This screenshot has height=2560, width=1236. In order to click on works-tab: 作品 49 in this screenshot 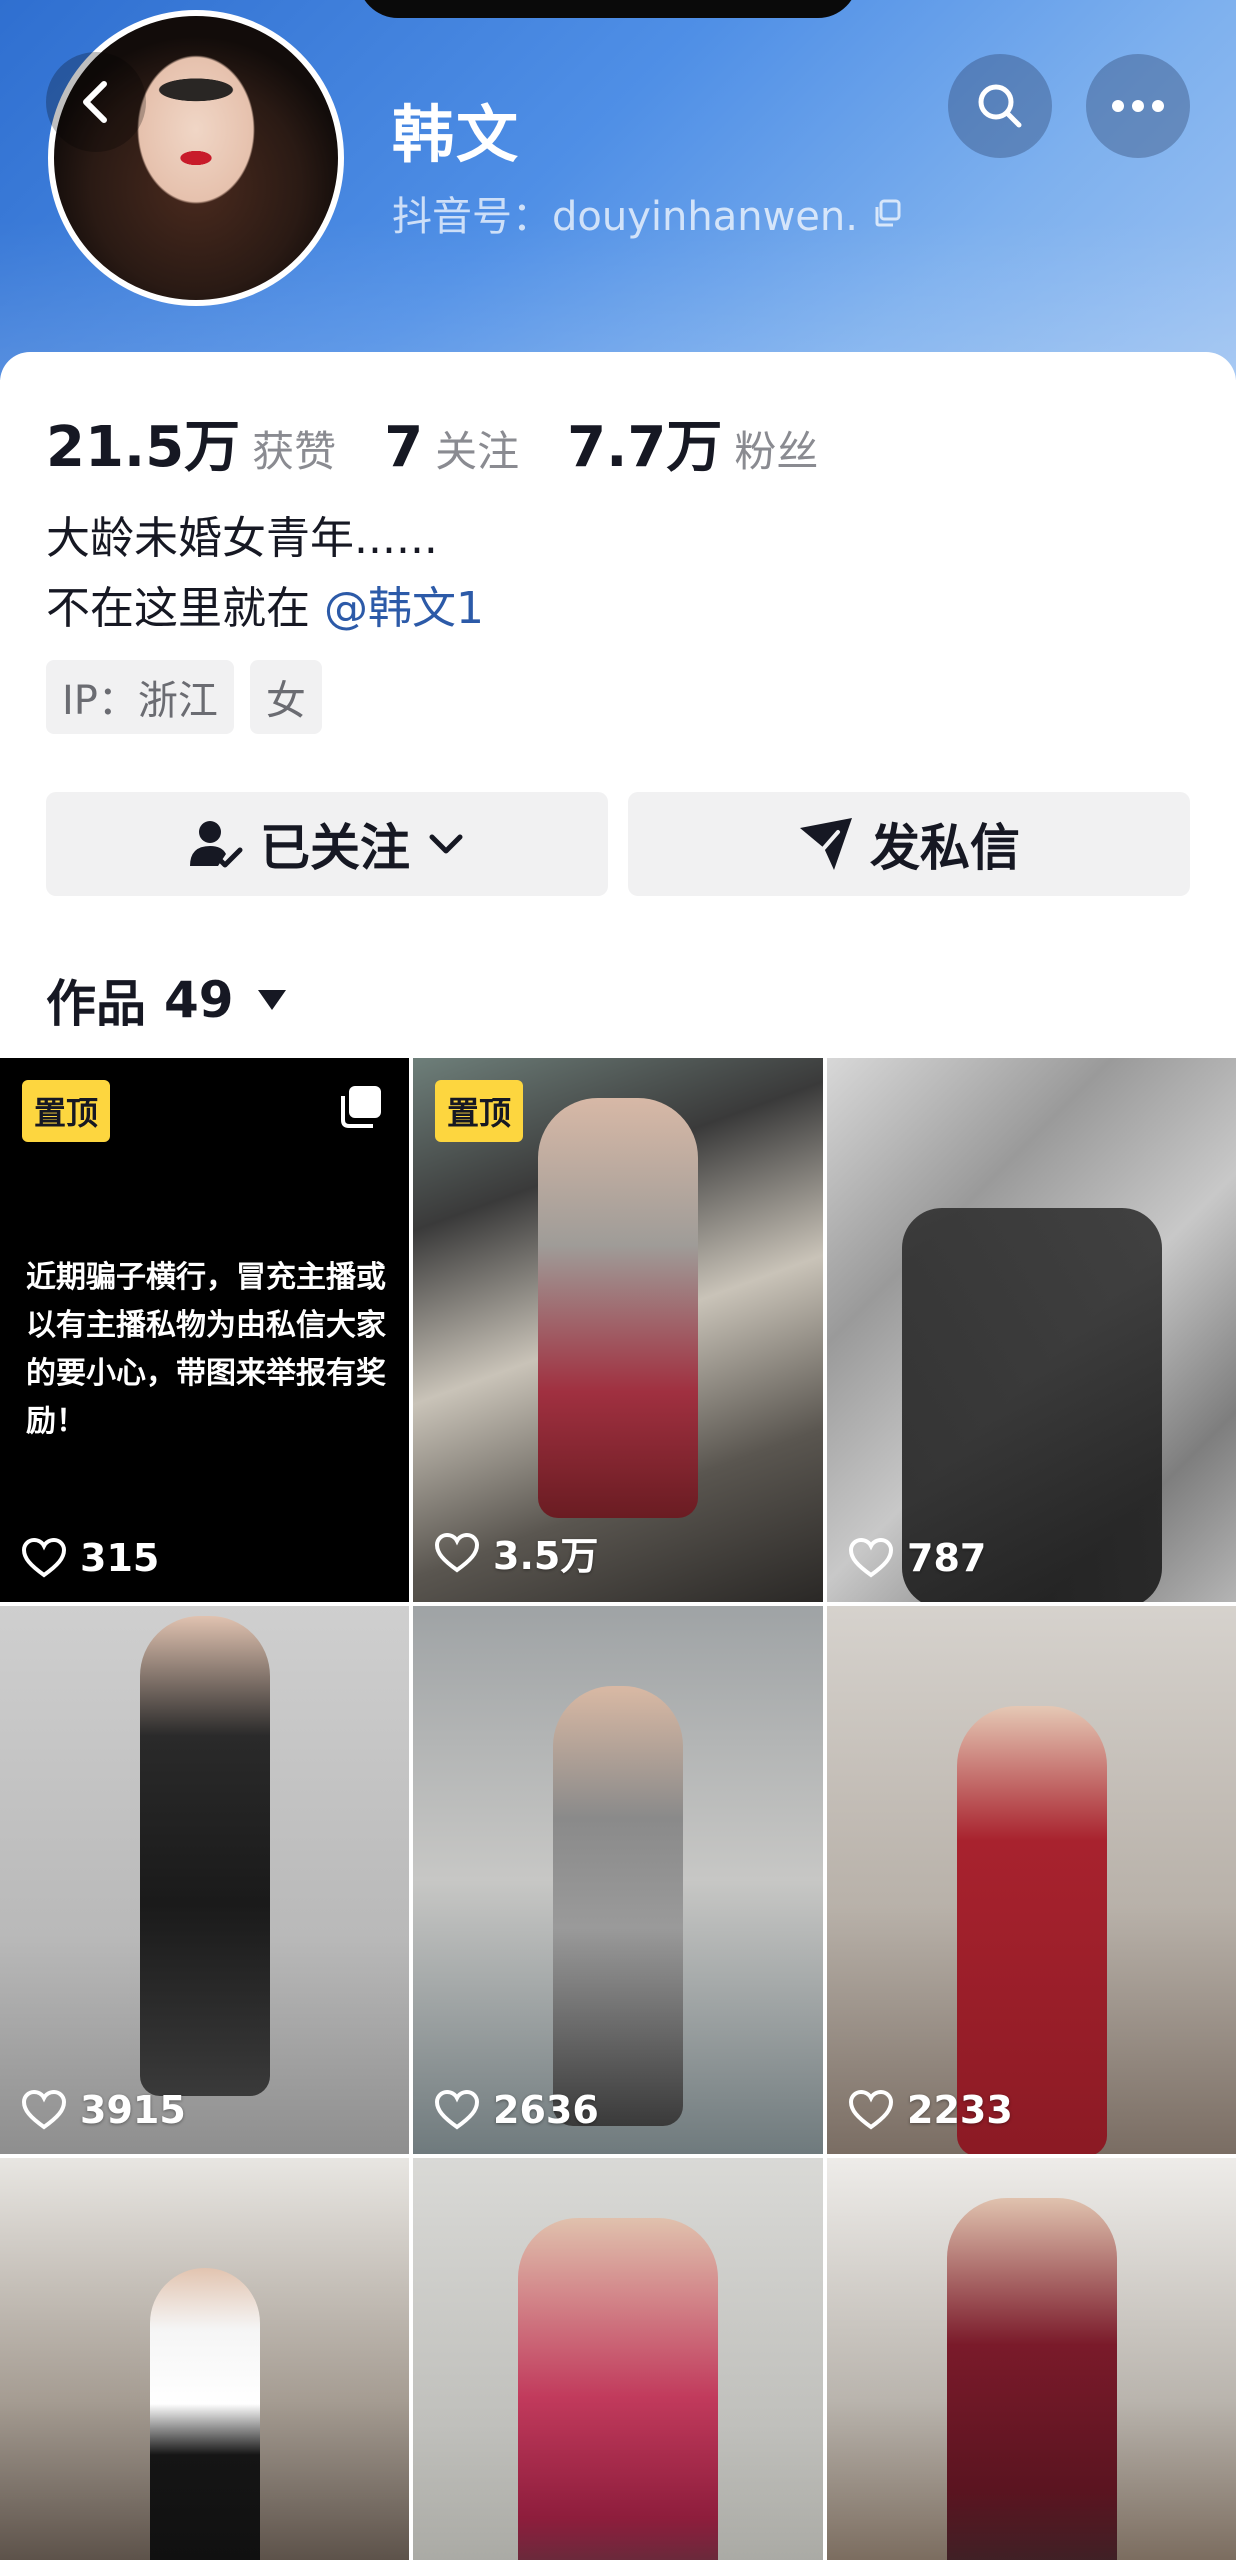, I will do `click(166, 1000)`.